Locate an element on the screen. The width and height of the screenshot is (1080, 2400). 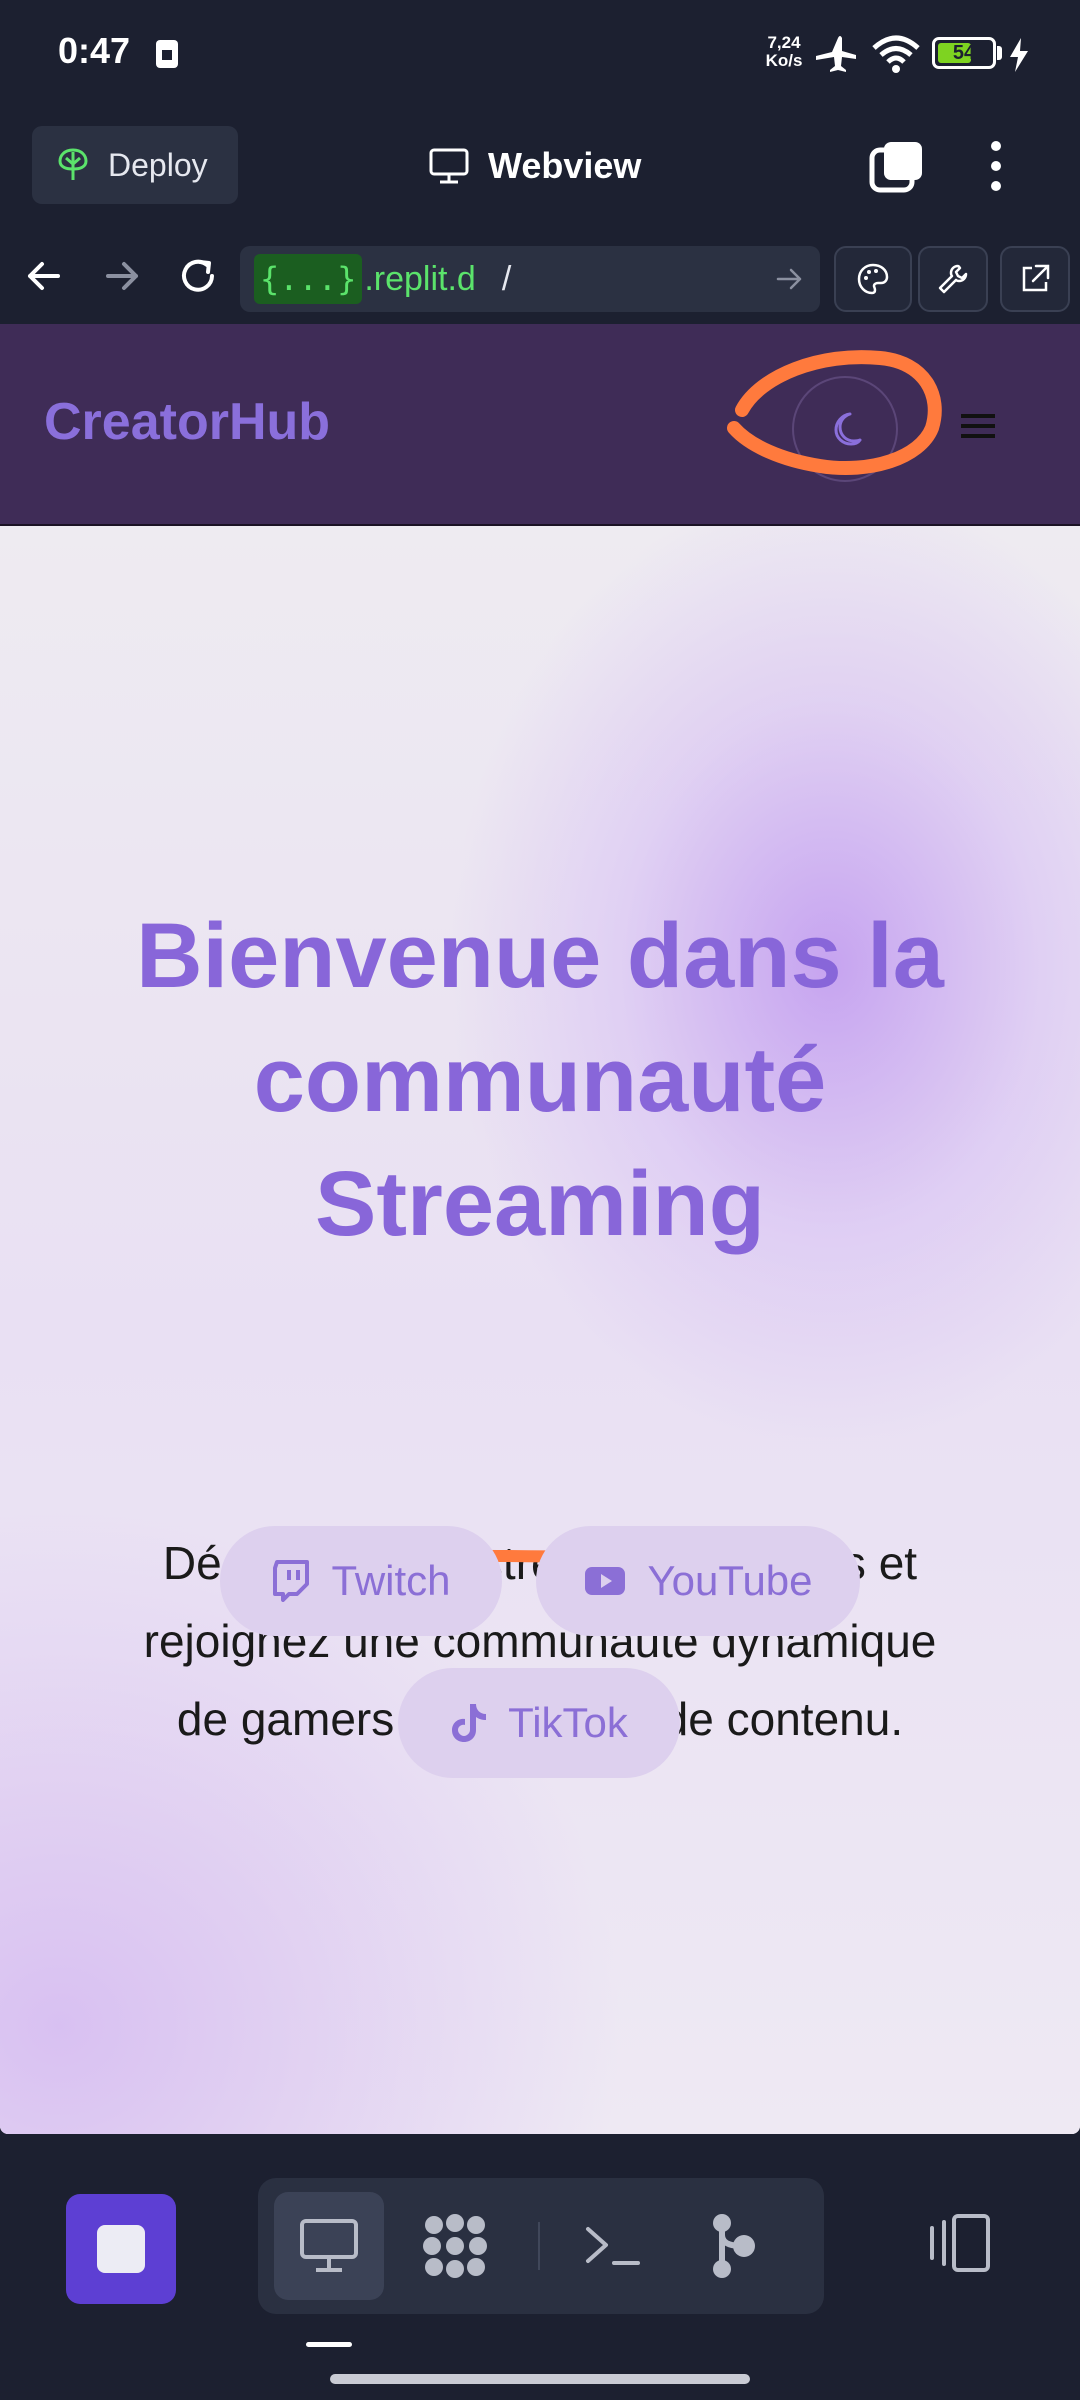
git-icon is located at coordinates (734, 2246).